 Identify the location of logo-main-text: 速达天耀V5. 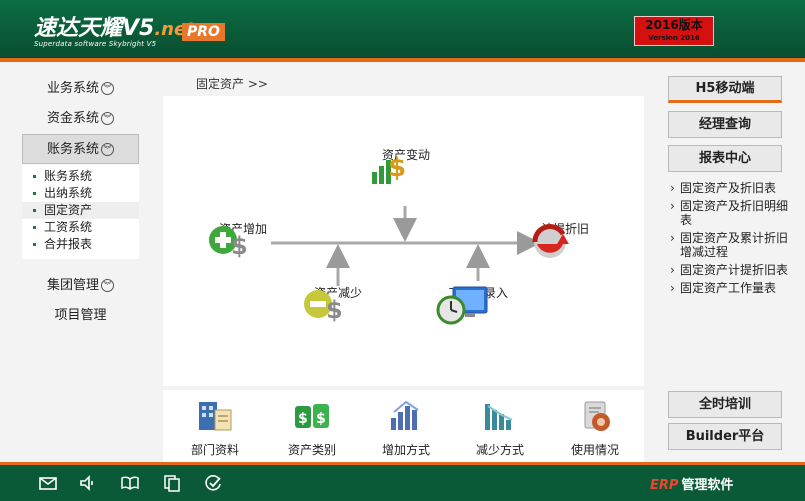
(94, 28).